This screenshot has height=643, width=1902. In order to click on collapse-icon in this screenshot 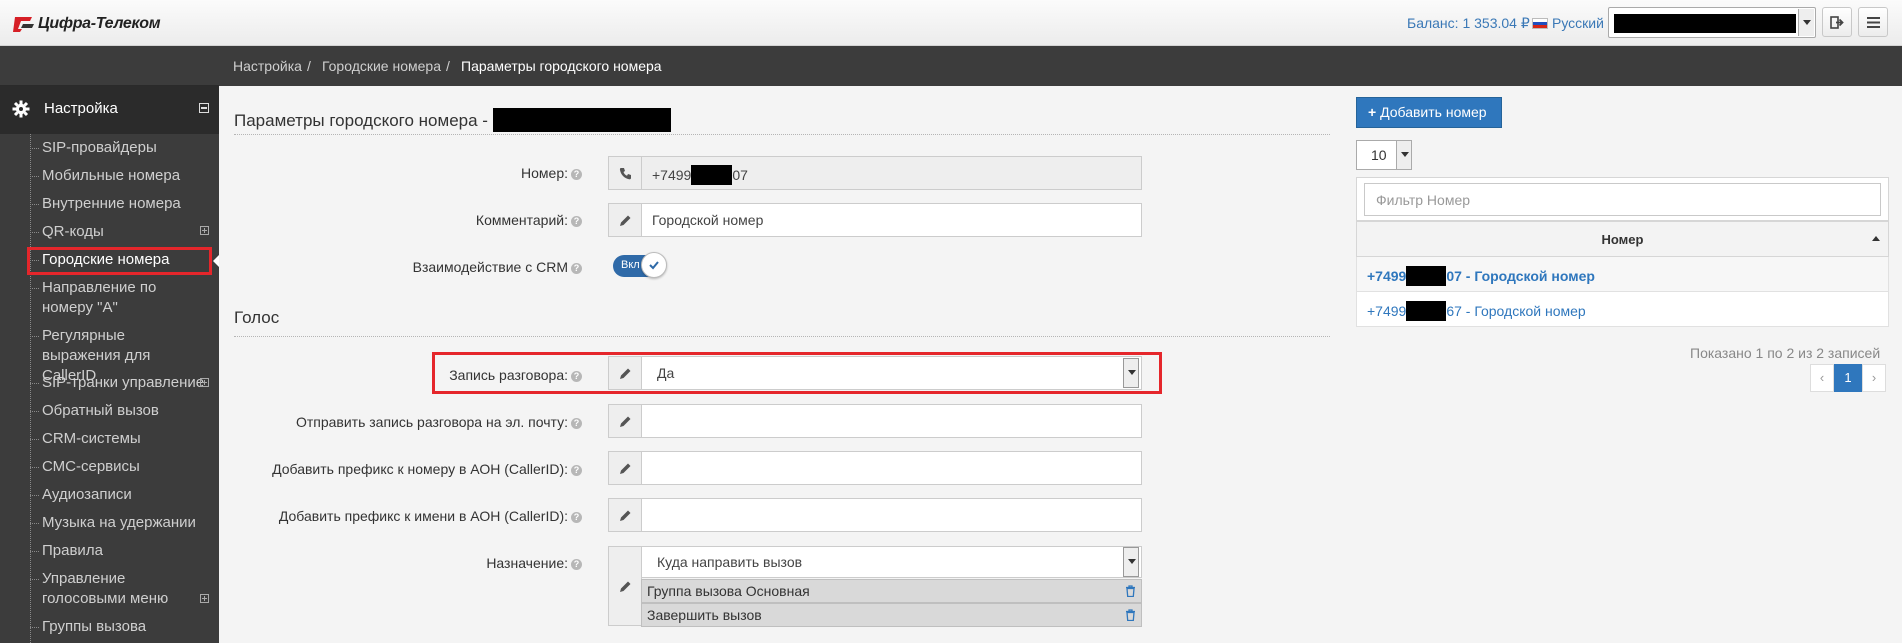, I will do `click(204, 108)`.